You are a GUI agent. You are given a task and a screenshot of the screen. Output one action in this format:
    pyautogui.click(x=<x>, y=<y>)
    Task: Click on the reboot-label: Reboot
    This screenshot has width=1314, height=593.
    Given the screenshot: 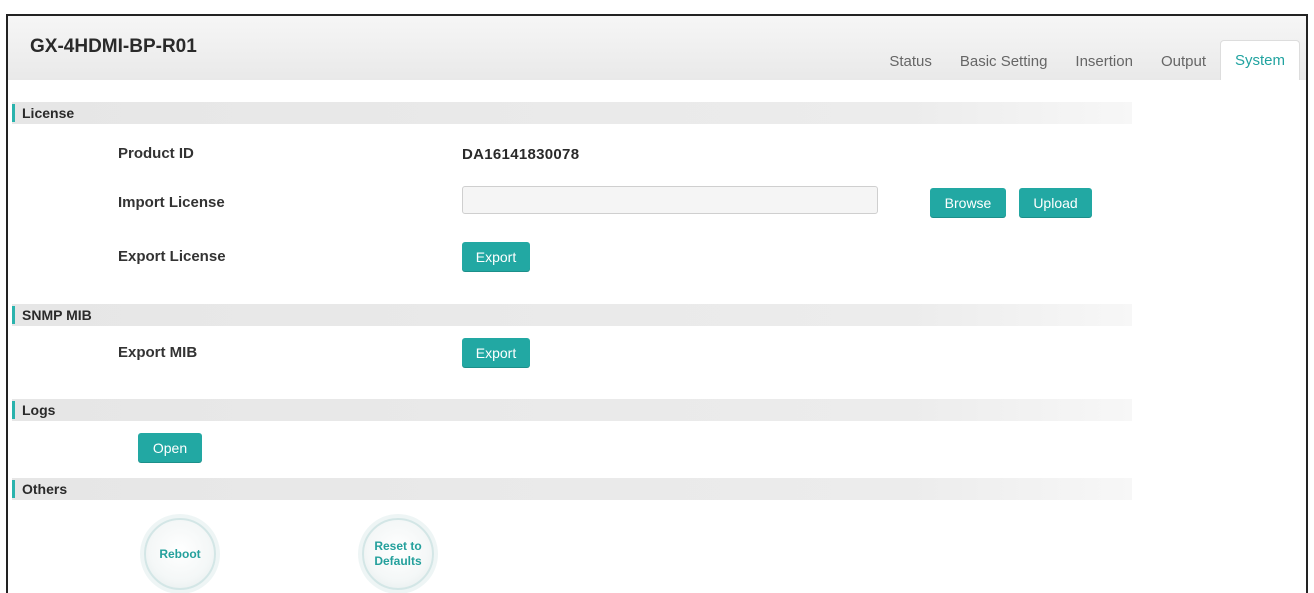 What is the action you would take?
    pyautogui.click(x=180, y=553)
    